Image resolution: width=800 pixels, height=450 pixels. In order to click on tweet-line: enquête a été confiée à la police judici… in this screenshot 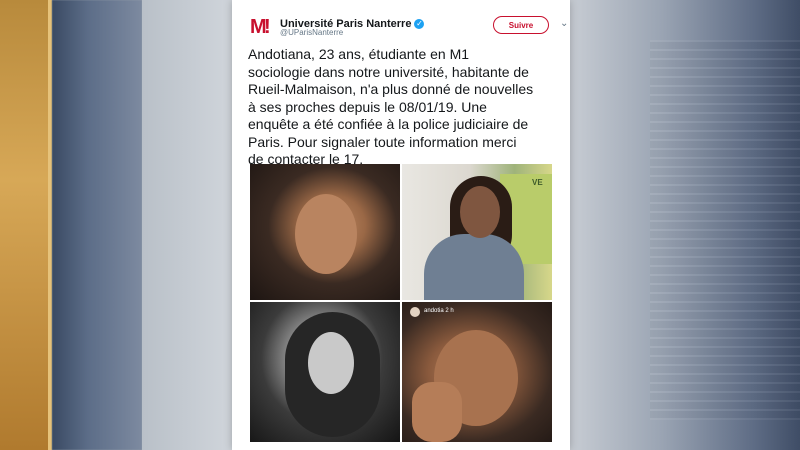, I will do `click(388, 124)`.